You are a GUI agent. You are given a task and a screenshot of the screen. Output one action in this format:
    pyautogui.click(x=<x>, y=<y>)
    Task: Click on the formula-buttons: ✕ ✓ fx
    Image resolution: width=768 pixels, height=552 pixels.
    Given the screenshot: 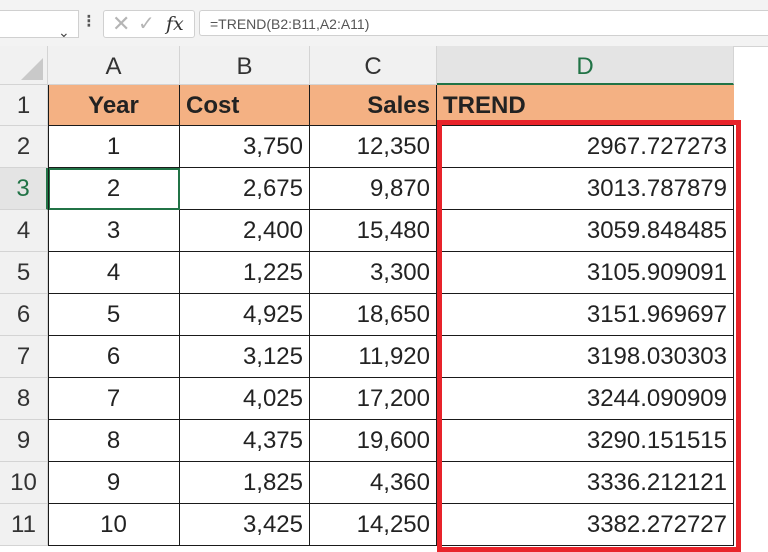 What is the action you would take?
    pyautogui.click(x=149, y=24)
    